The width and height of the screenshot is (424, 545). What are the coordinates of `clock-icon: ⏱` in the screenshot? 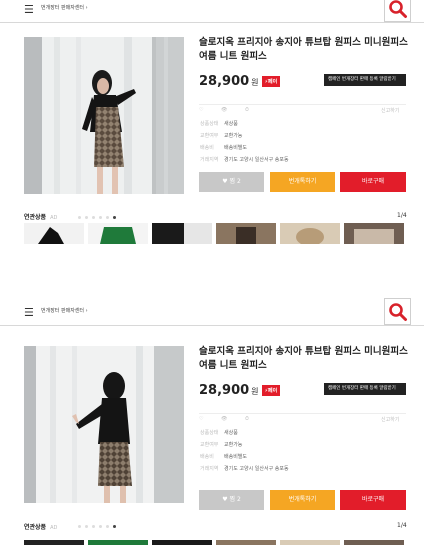 It's located at (247, 419).